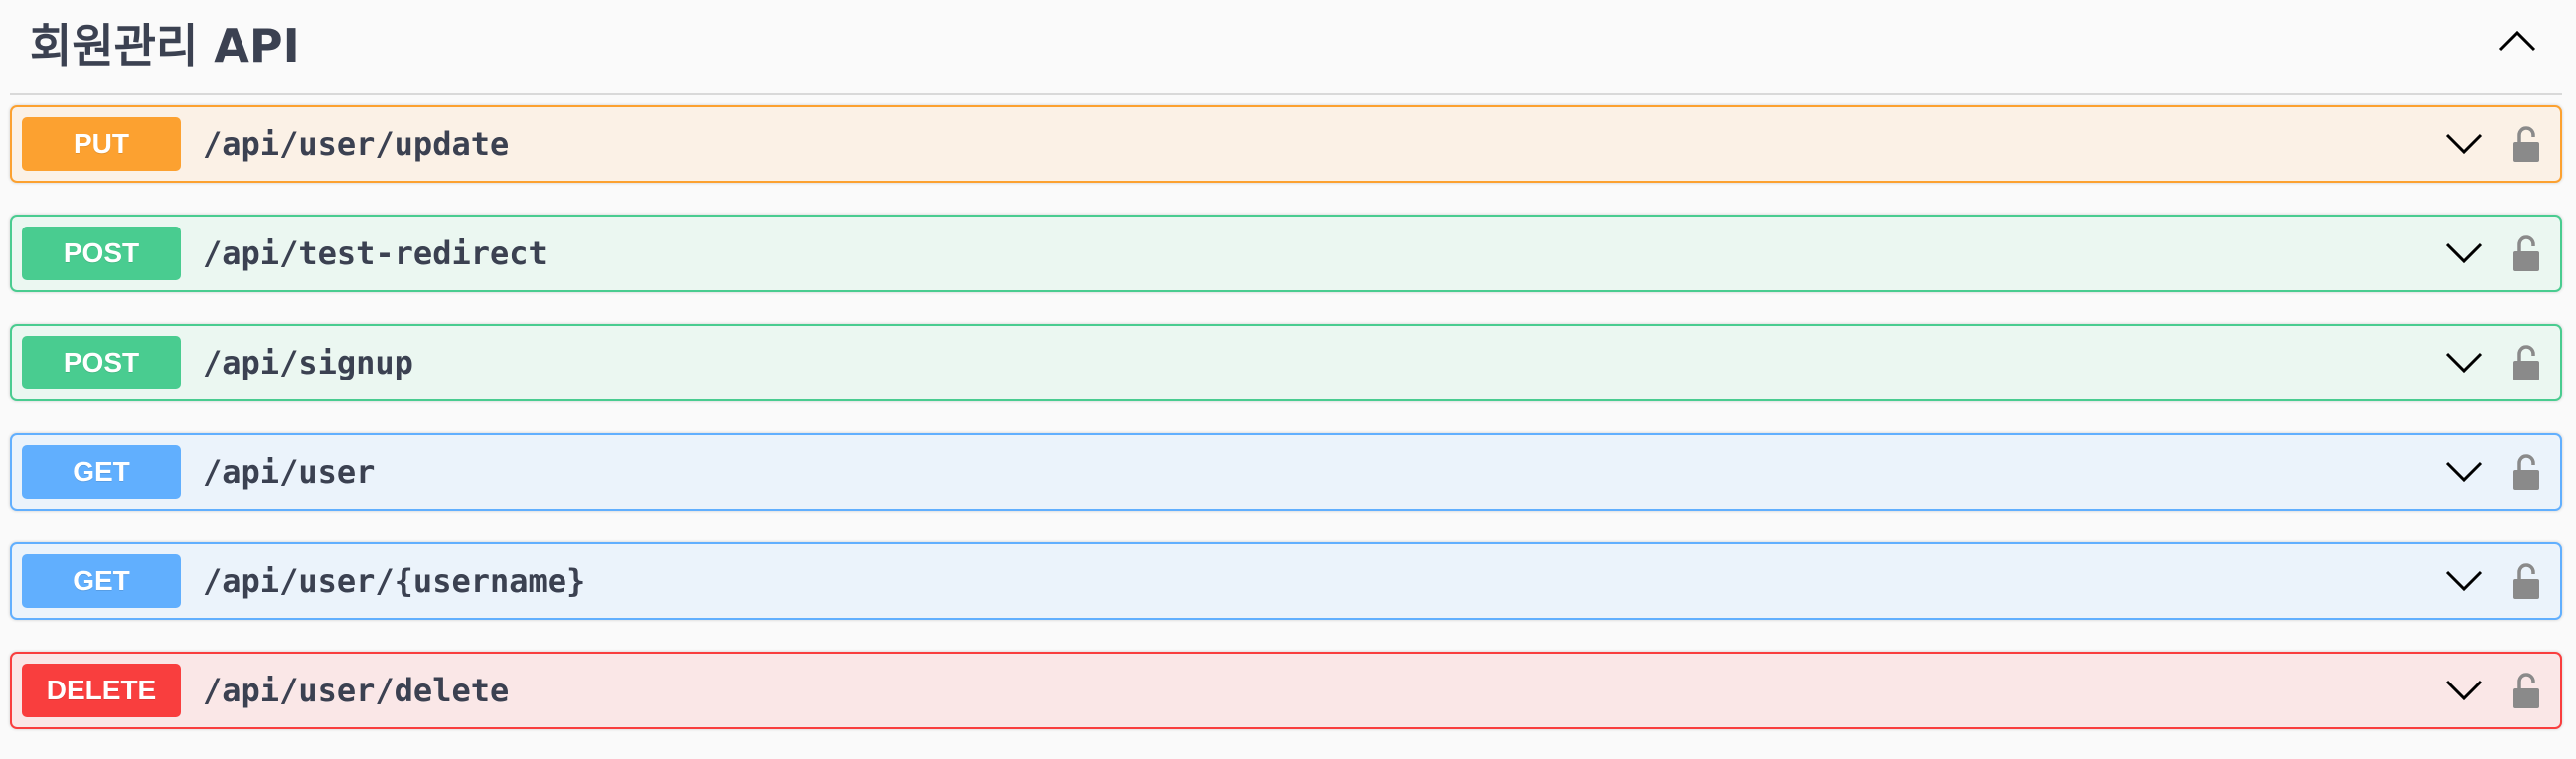 This screenshot has height=759, width=2576. I want to click on operation-path: /api/user/{username}, so click(394, 581).